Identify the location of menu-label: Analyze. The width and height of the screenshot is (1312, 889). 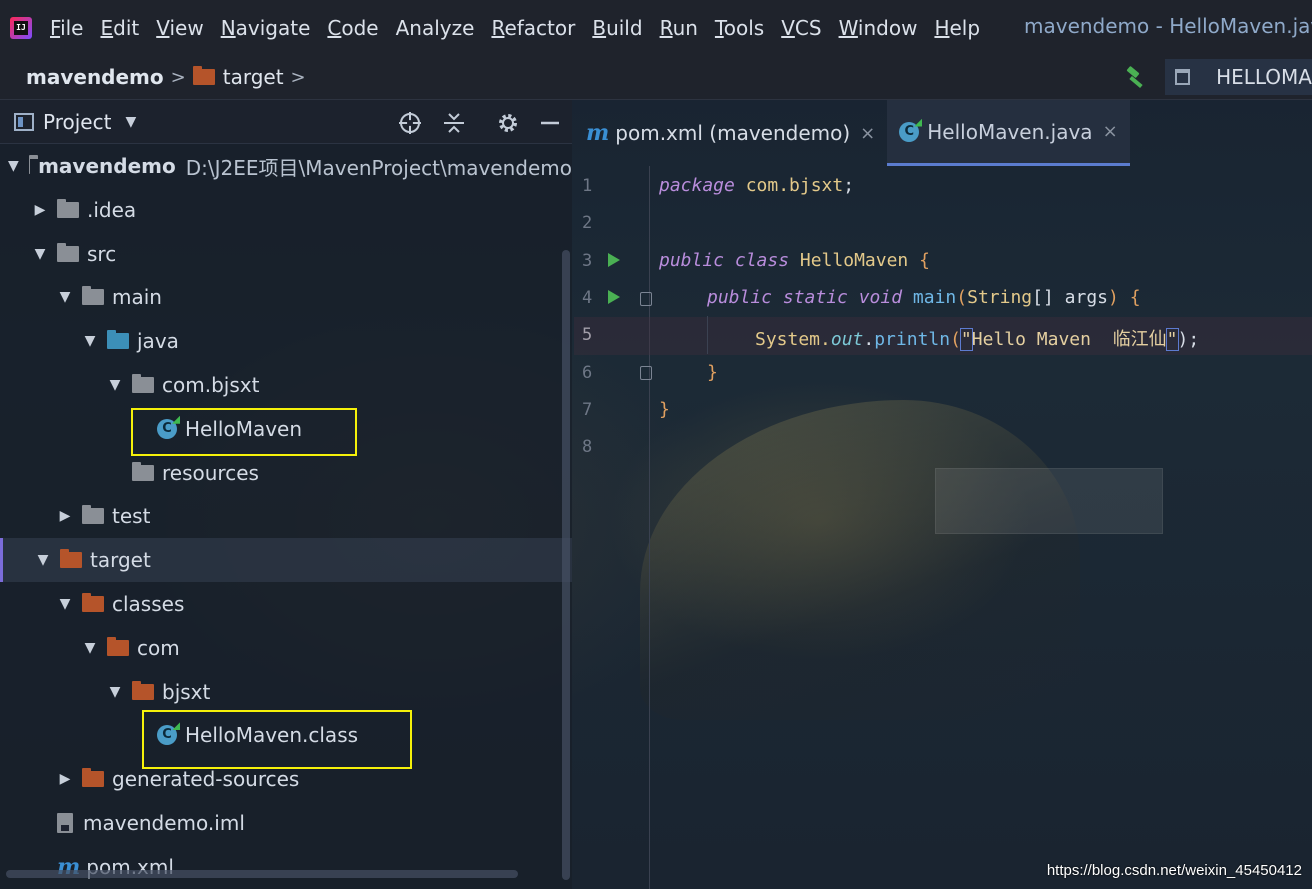
(435, 27).